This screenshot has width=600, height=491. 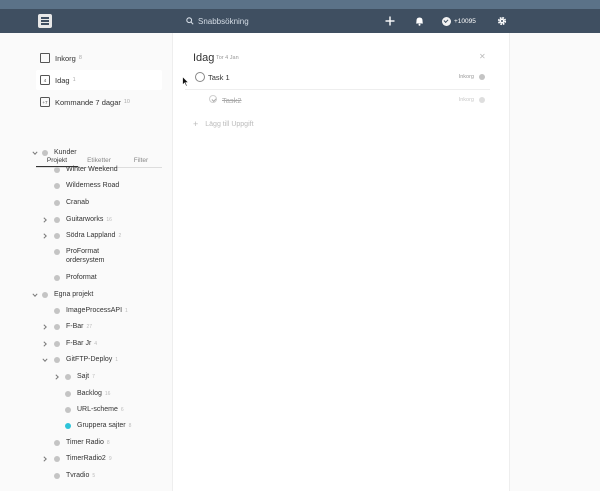 What do you see at coordinates (80, 58) in the screenshot?
I see `nav-inbox-count: 8` at bounding box center [80, 58].